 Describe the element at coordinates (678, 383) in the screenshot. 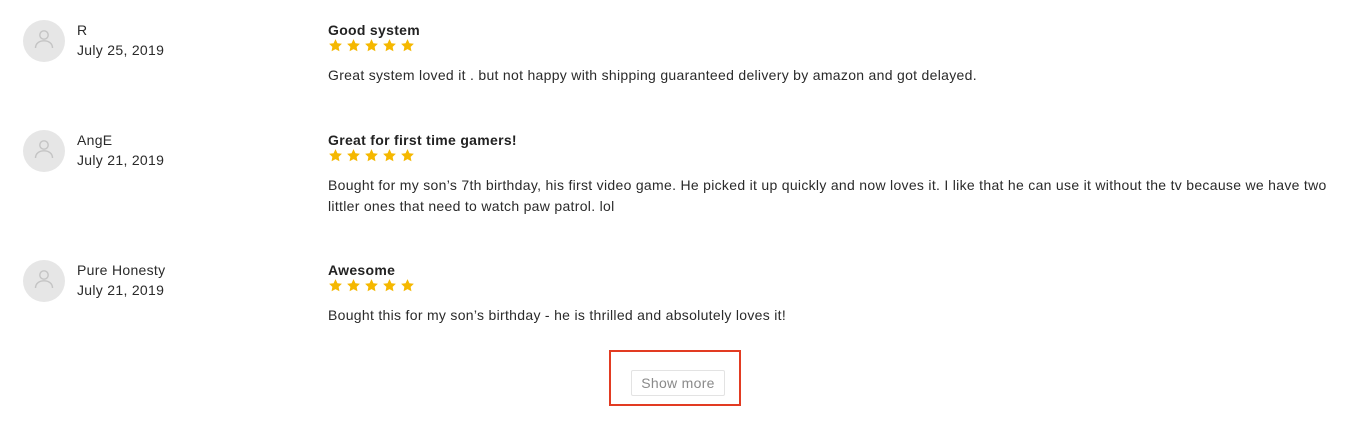

I see `show-more-button: Show more` at that location.